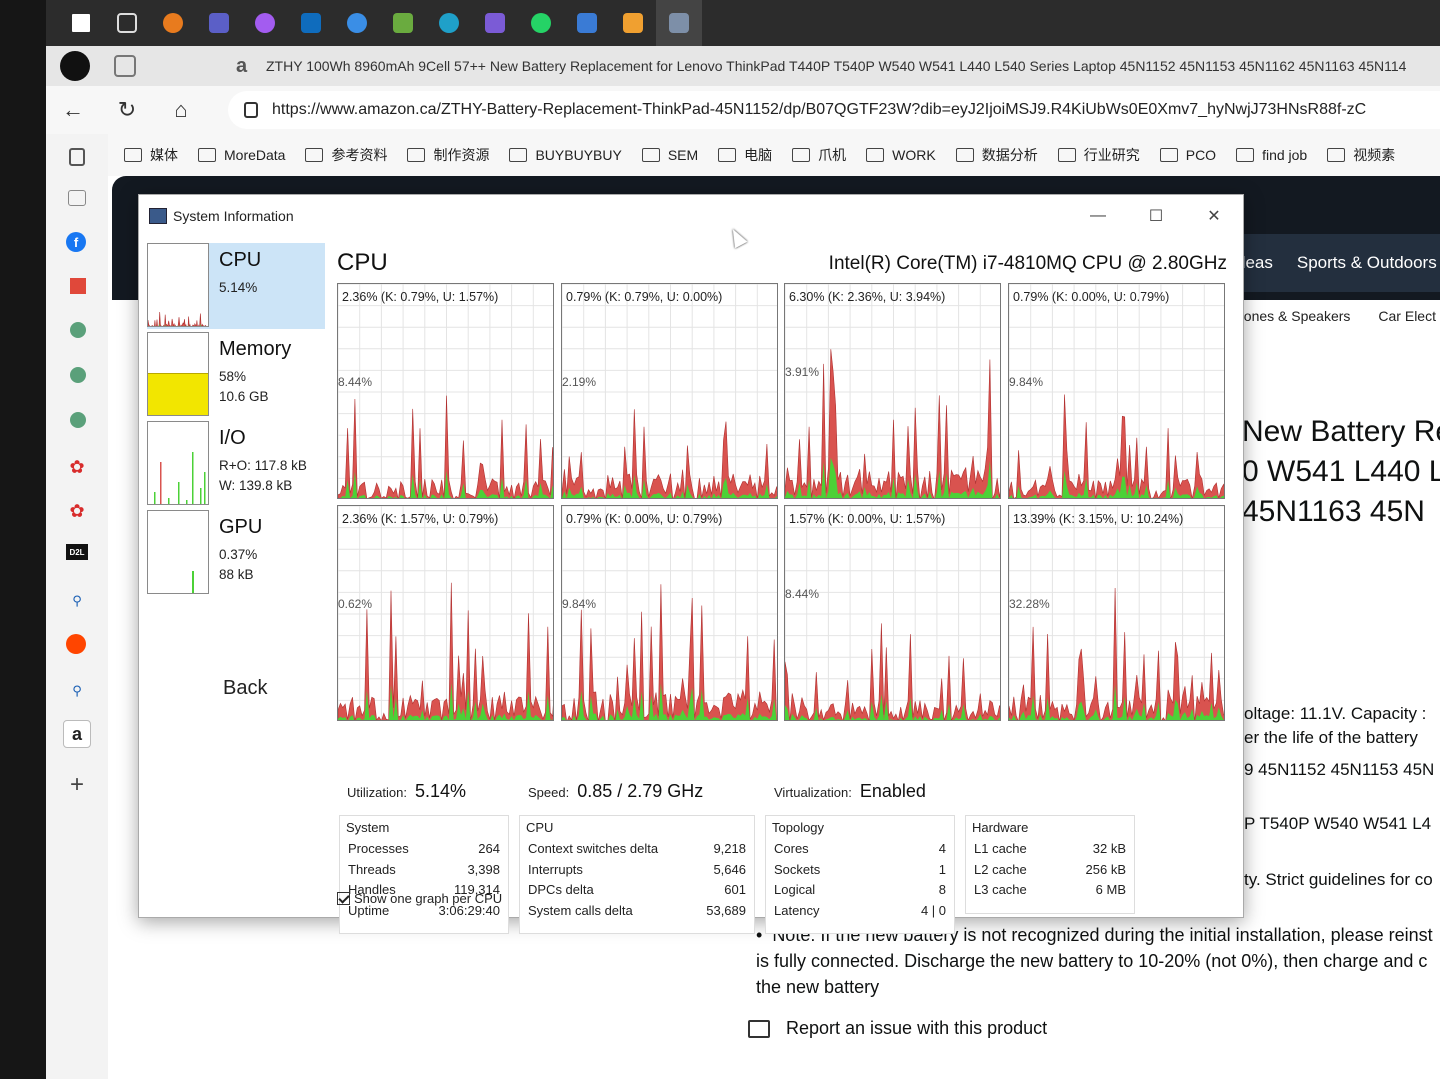 The image size is (1440, 1079). I want to click on resource-cpu: CPU 5.14%, so click(236, 286).